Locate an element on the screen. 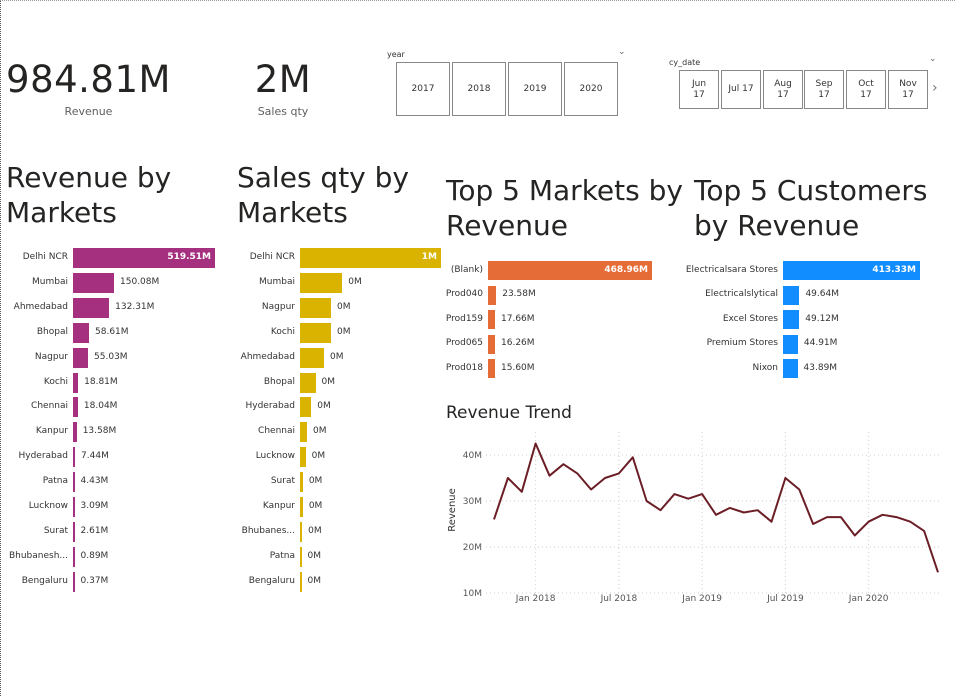 This screenshot has width=955, height=696. bar-value-label: 7.44M is located at coordinates (95, 456).